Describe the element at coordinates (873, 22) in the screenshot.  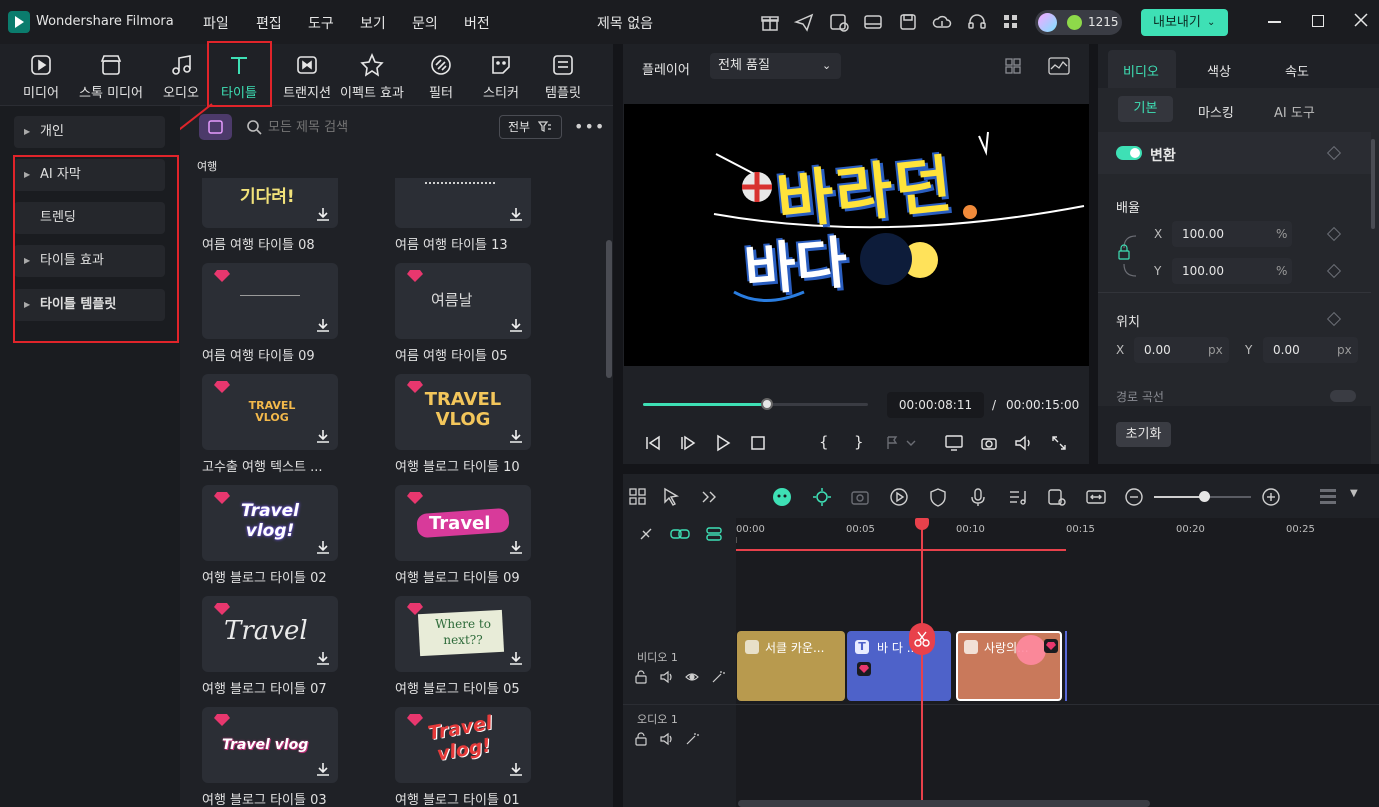
I see `layout-icon` at that location.